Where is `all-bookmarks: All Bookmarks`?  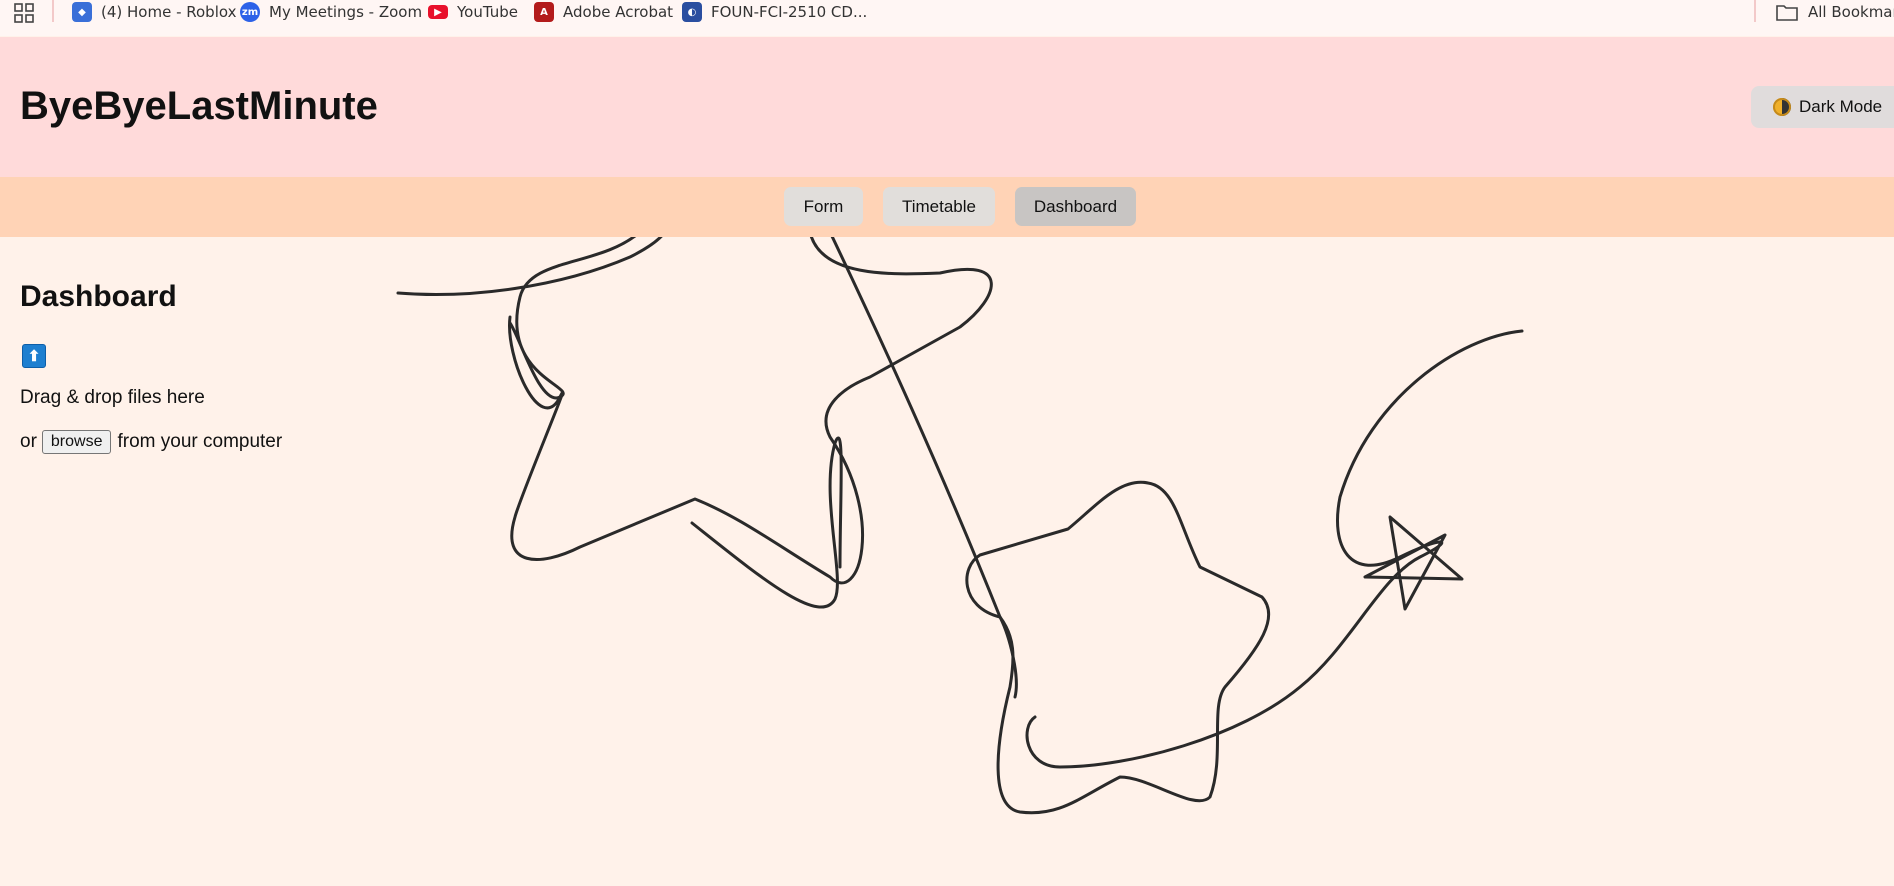 all-bookmarks: All Bookmarks is located at coordinates (1835, 12).